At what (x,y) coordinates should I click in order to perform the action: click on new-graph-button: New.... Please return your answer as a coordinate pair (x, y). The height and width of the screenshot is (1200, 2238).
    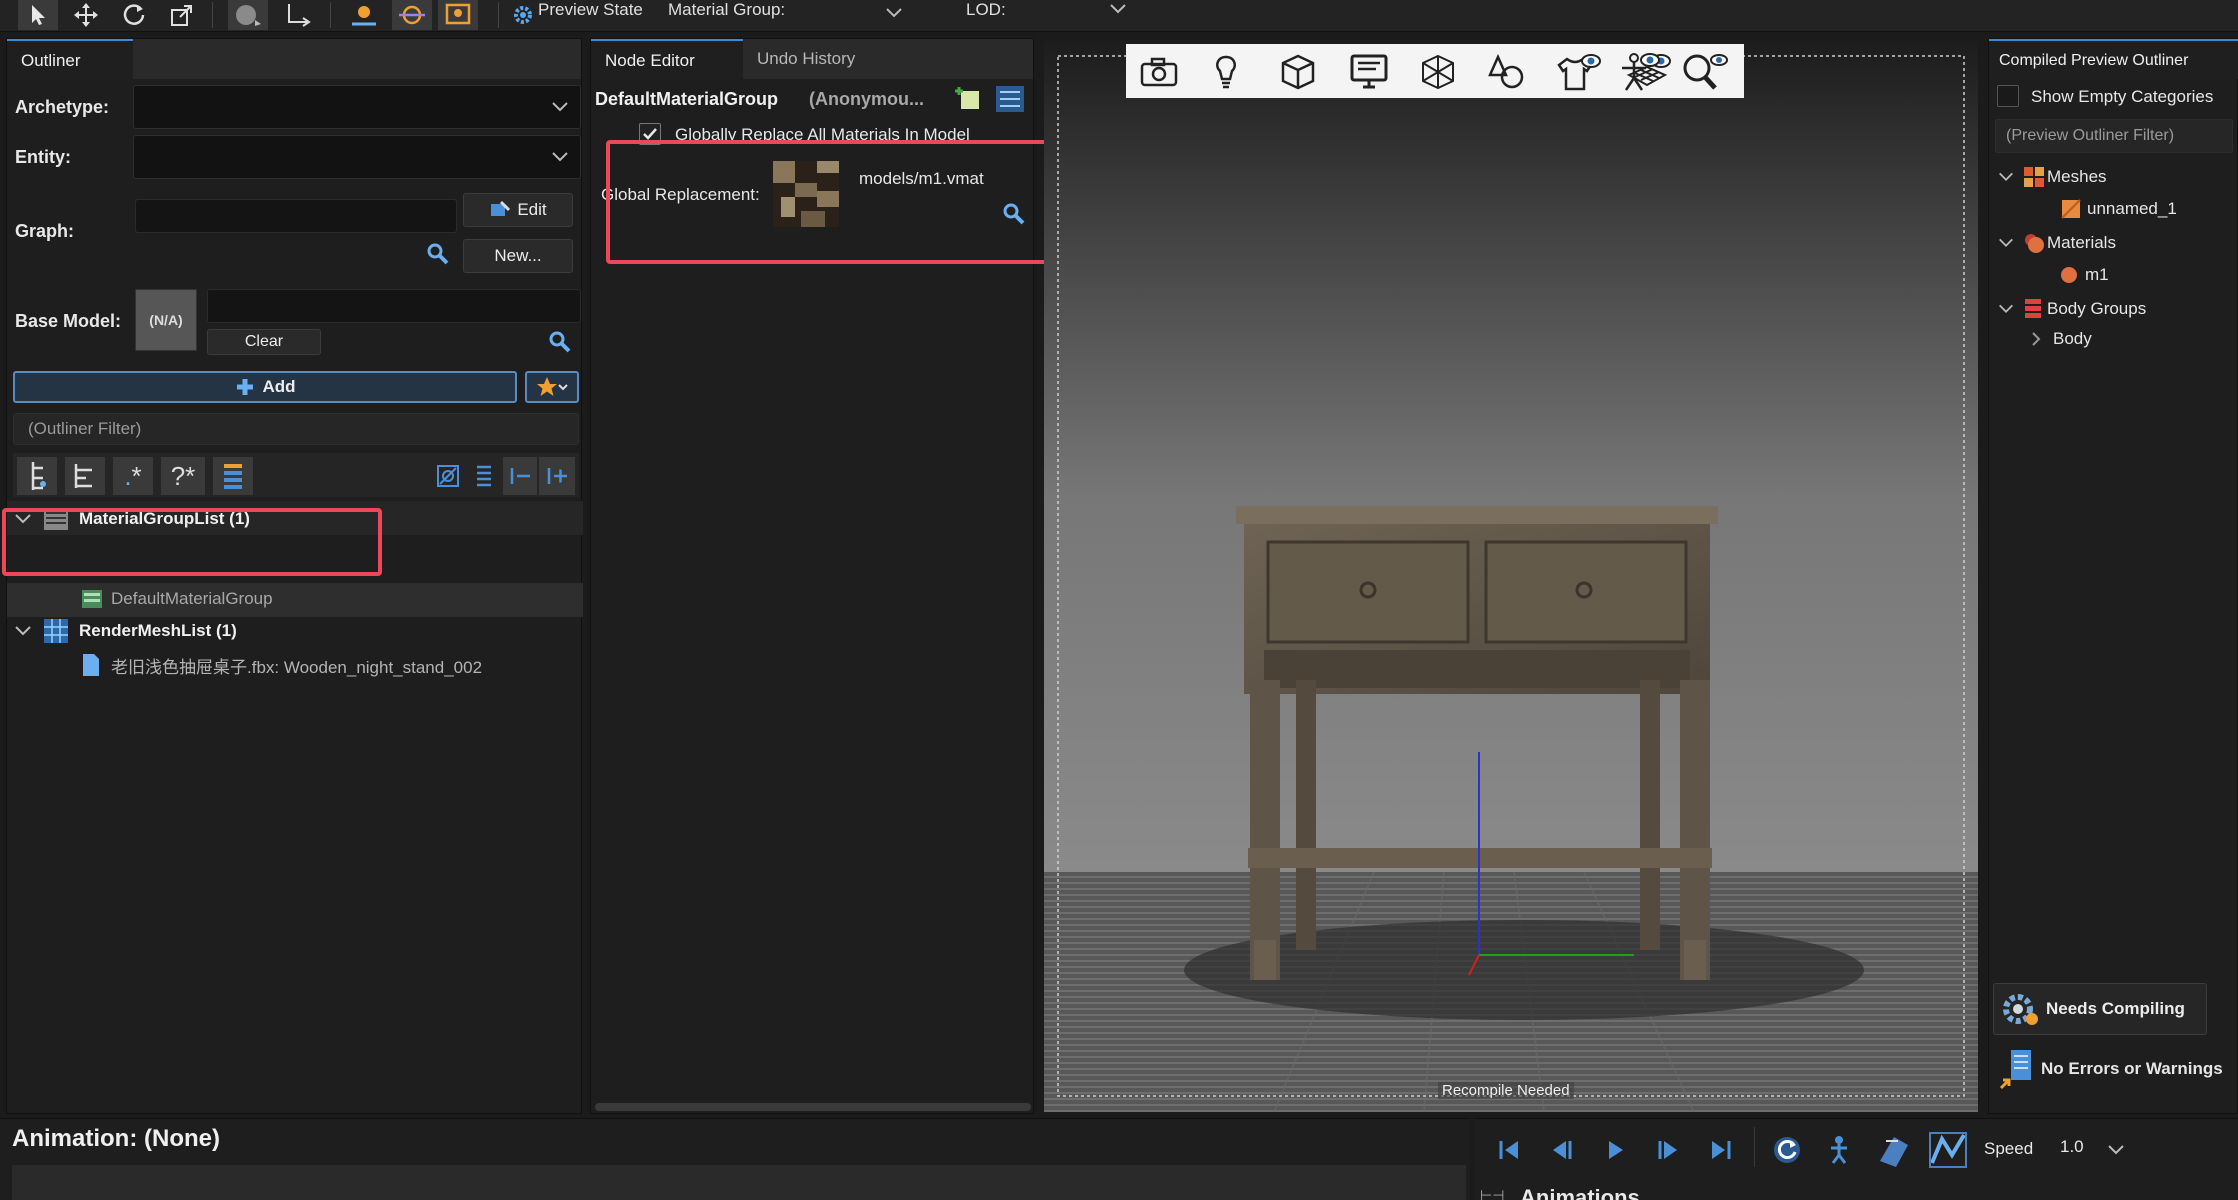
    Looking at the image, I should click on (518, 256).